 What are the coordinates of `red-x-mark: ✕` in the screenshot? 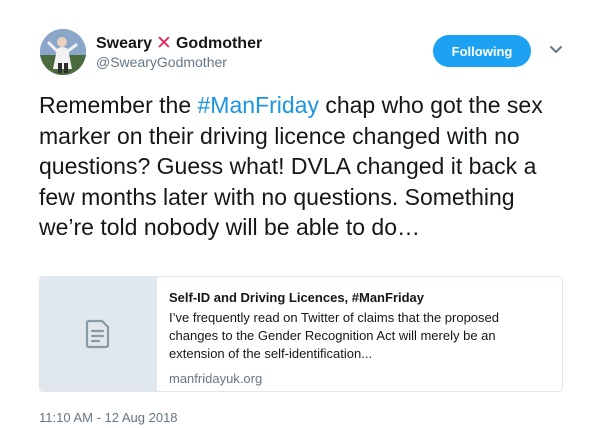 It's located at (164, 43).